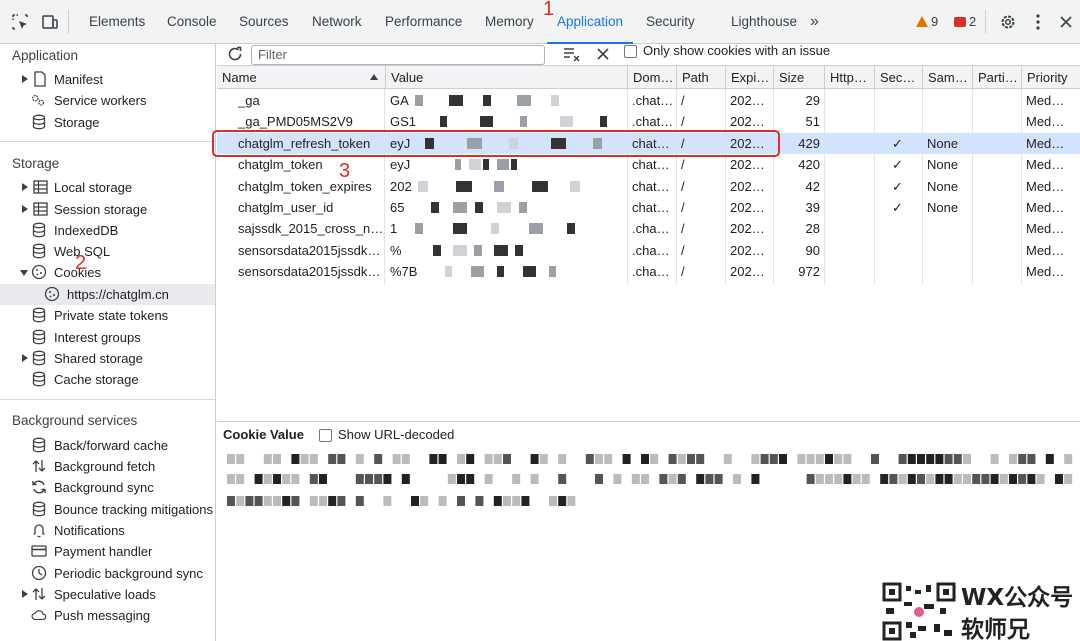 The width and height of the screenshot is (1080, 641). Describe the element at coordinates (919, 611) in the screenshot. I see `qr-code-icon` at that location.